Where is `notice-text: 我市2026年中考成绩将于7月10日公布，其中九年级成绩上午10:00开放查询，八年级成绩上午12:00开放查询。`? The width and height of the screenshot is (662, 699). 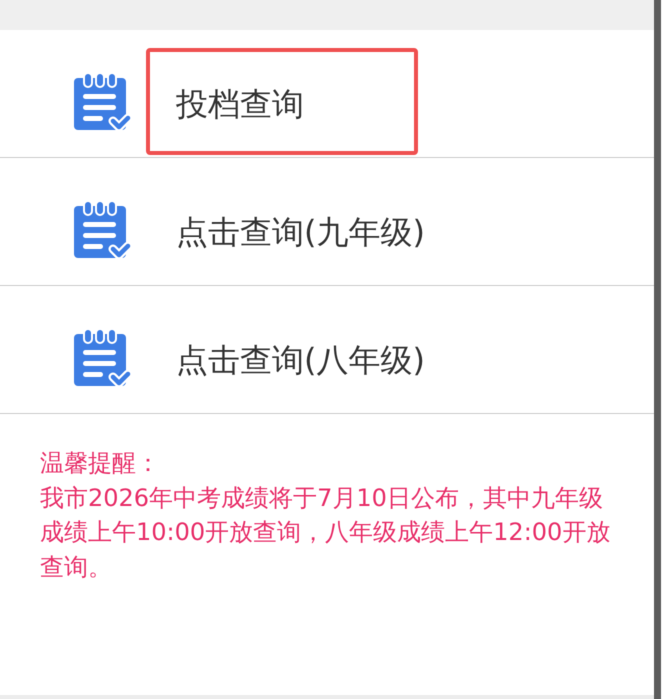 notice-text: 我市2026年中考成绩将于7月10日公布，其中九年级成绩上午10:00开放查询，八年级成绩上午12:00开放查询。 is located at coordinates (326, 532).